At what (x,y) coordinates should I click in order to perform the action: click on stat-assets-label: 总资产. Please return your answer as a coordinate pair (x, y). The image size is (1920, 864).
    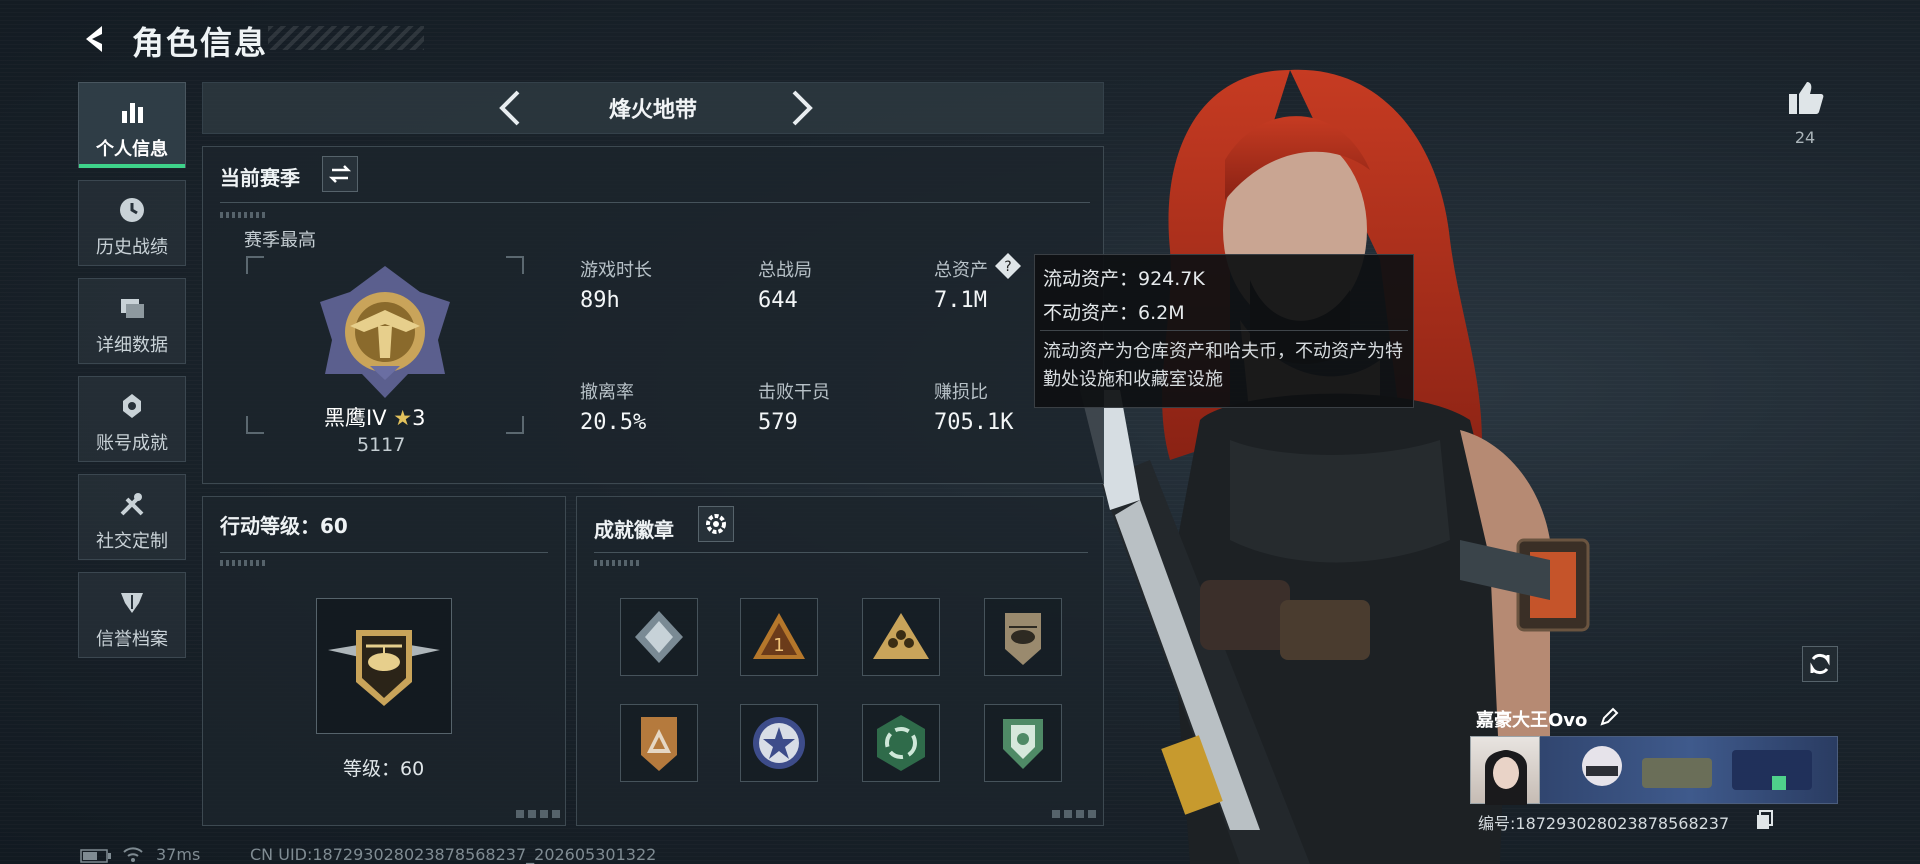
    Looking at the image, I should click on (961, 270).